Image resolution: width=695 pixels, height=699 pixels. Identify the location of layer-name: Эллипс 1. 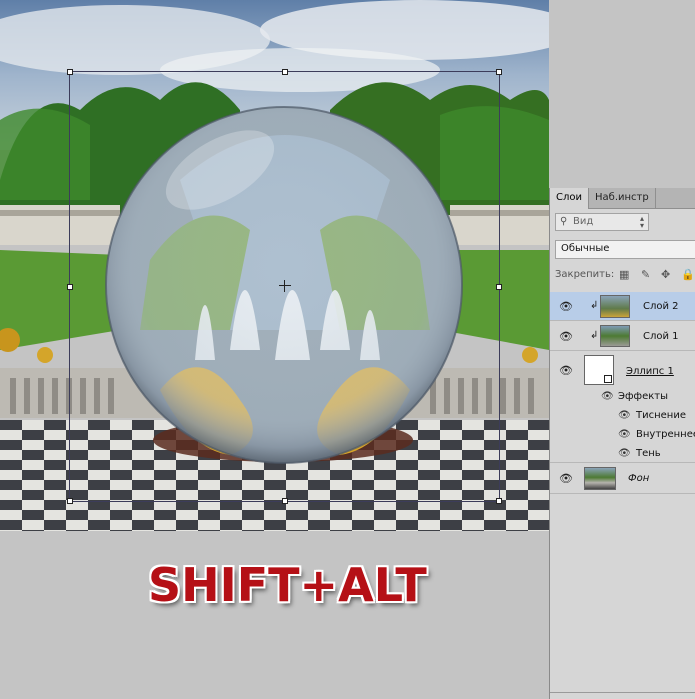
(650, 371).